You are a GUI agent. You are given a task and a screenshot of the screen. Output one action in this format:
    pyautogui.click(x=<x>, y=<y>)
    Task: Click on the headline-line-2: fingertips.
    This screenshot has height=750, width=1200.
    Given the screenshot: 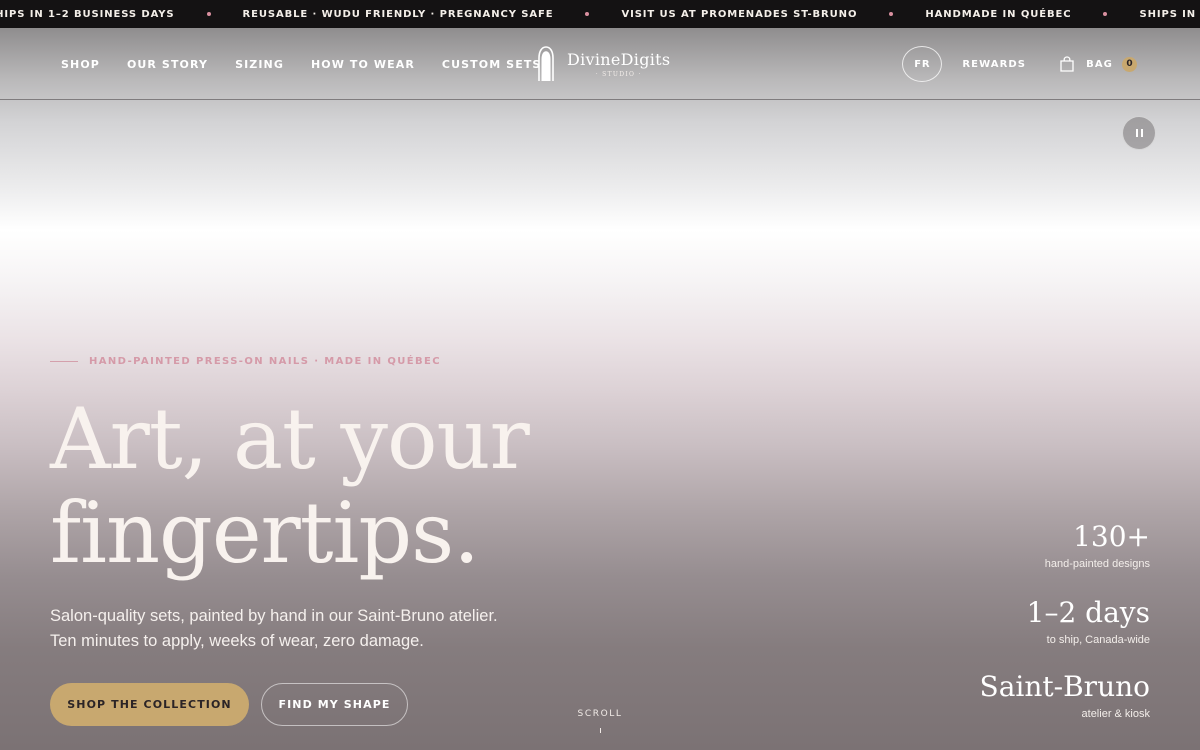 What is the action you would take?
    pyautogui.click(x=265, y=533)
    